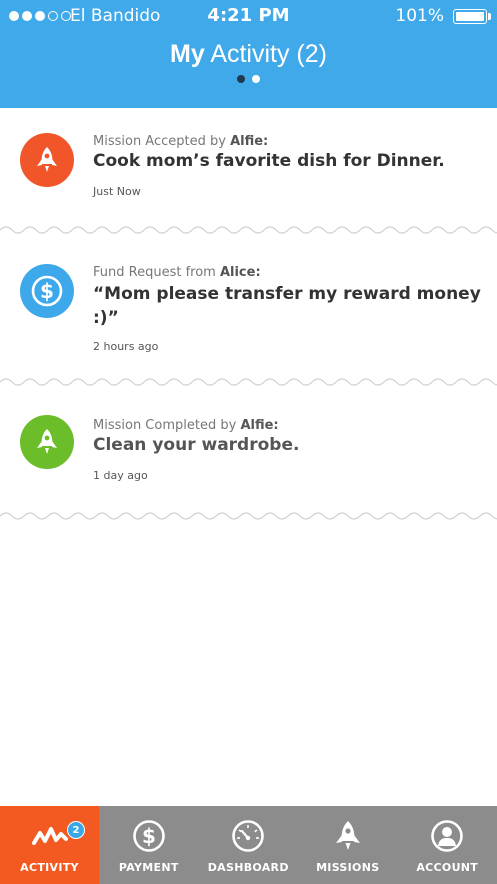  What do you see at coordinates (470, 16) in the screenshot?
I see `battery-icon` at bounding box center [470, 16].